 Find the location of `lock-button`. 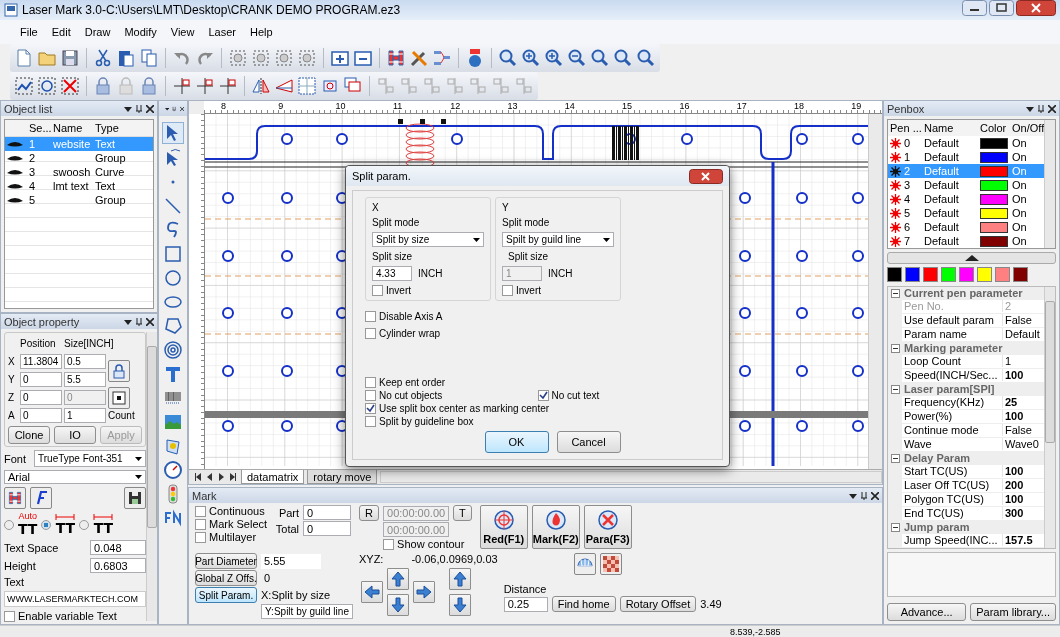

lock-button is located at coordinates (119, 370).